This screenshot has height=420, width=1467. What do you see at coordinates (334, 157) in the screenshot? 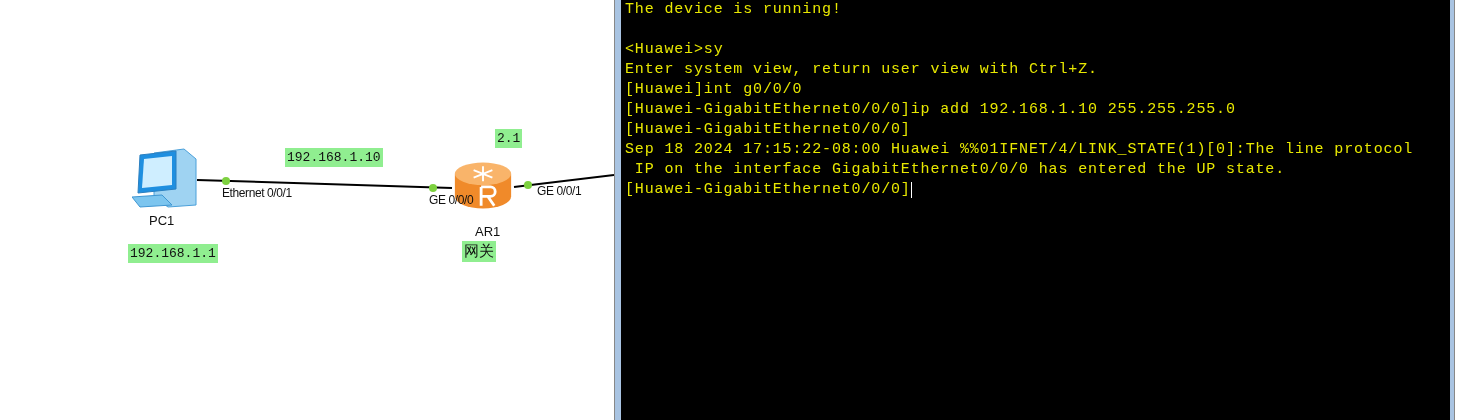
I see `ip-label: 192.168.1.10` at bounding box center [334, 157].